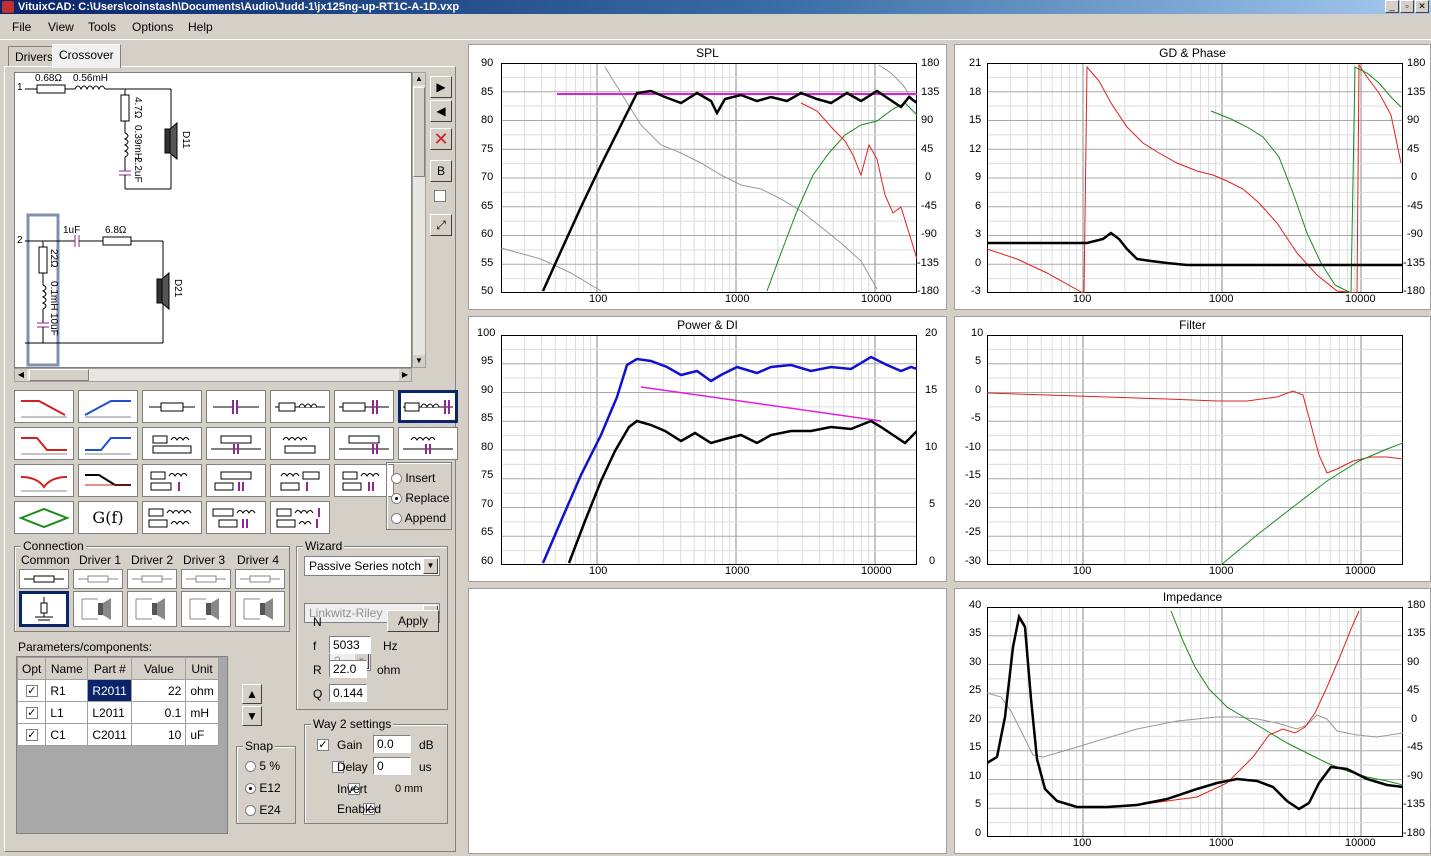 This screenshot has width=1431, height=856. I want to click on move-right-button: ▶, so click(441, 87).